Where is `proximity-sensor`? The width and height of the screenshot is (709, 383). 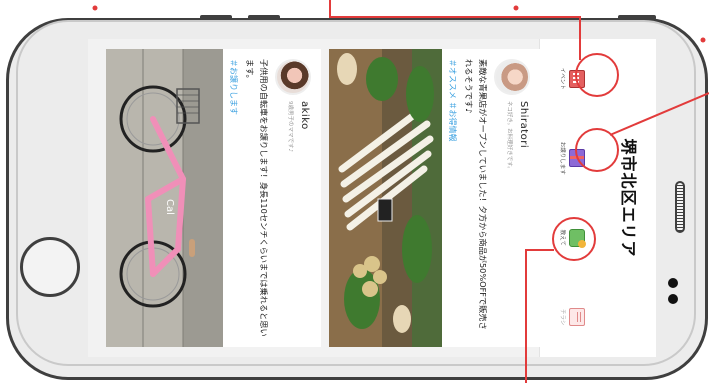
proximity-sensor is located at coordinates (673, 299).